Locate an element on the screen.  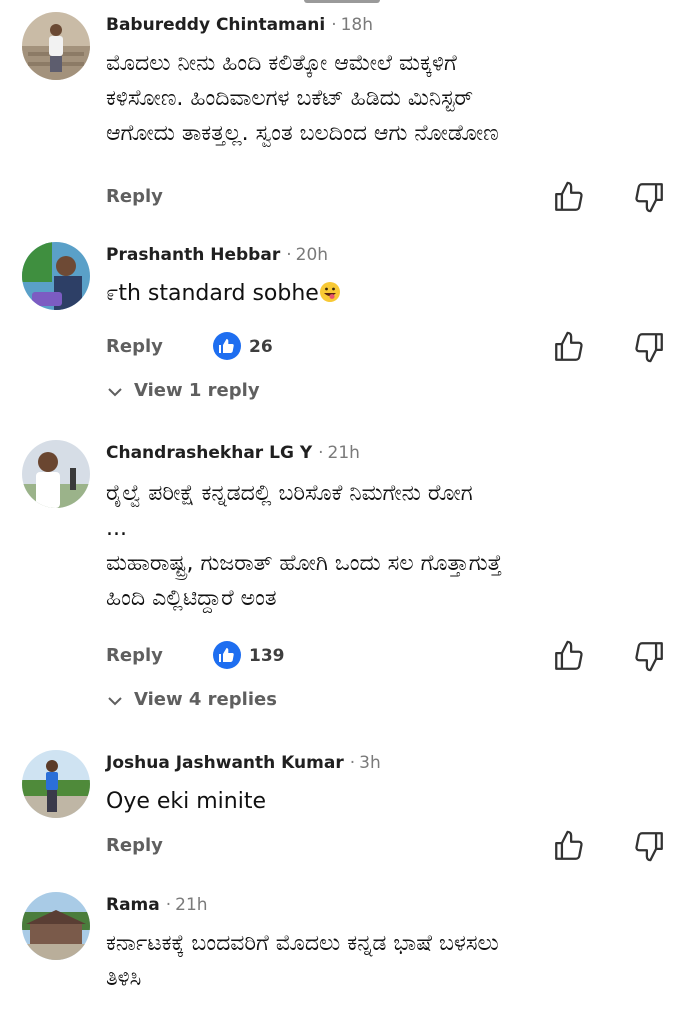
view-replies-label: View 1 reply is located at coordinates (197, 390).